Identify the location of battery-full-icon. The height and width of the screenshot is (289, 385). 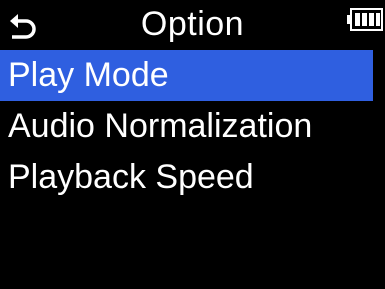
(365, 20).